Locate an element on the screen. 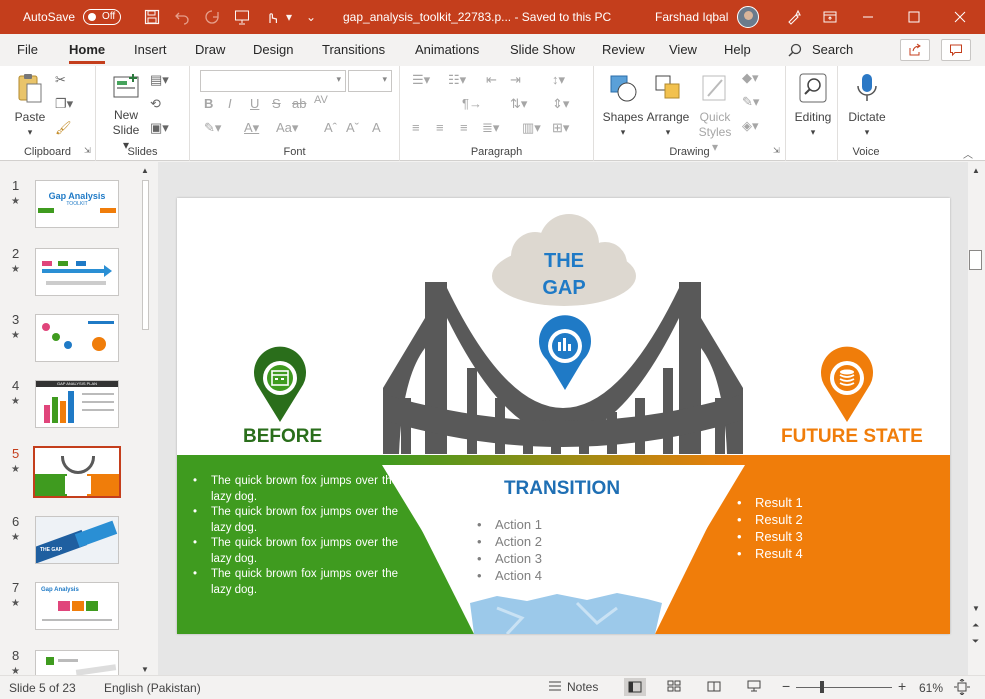 The width and height of the screenshot is (985, 699). designer-pen-icon is located at coordinates (794, 17).